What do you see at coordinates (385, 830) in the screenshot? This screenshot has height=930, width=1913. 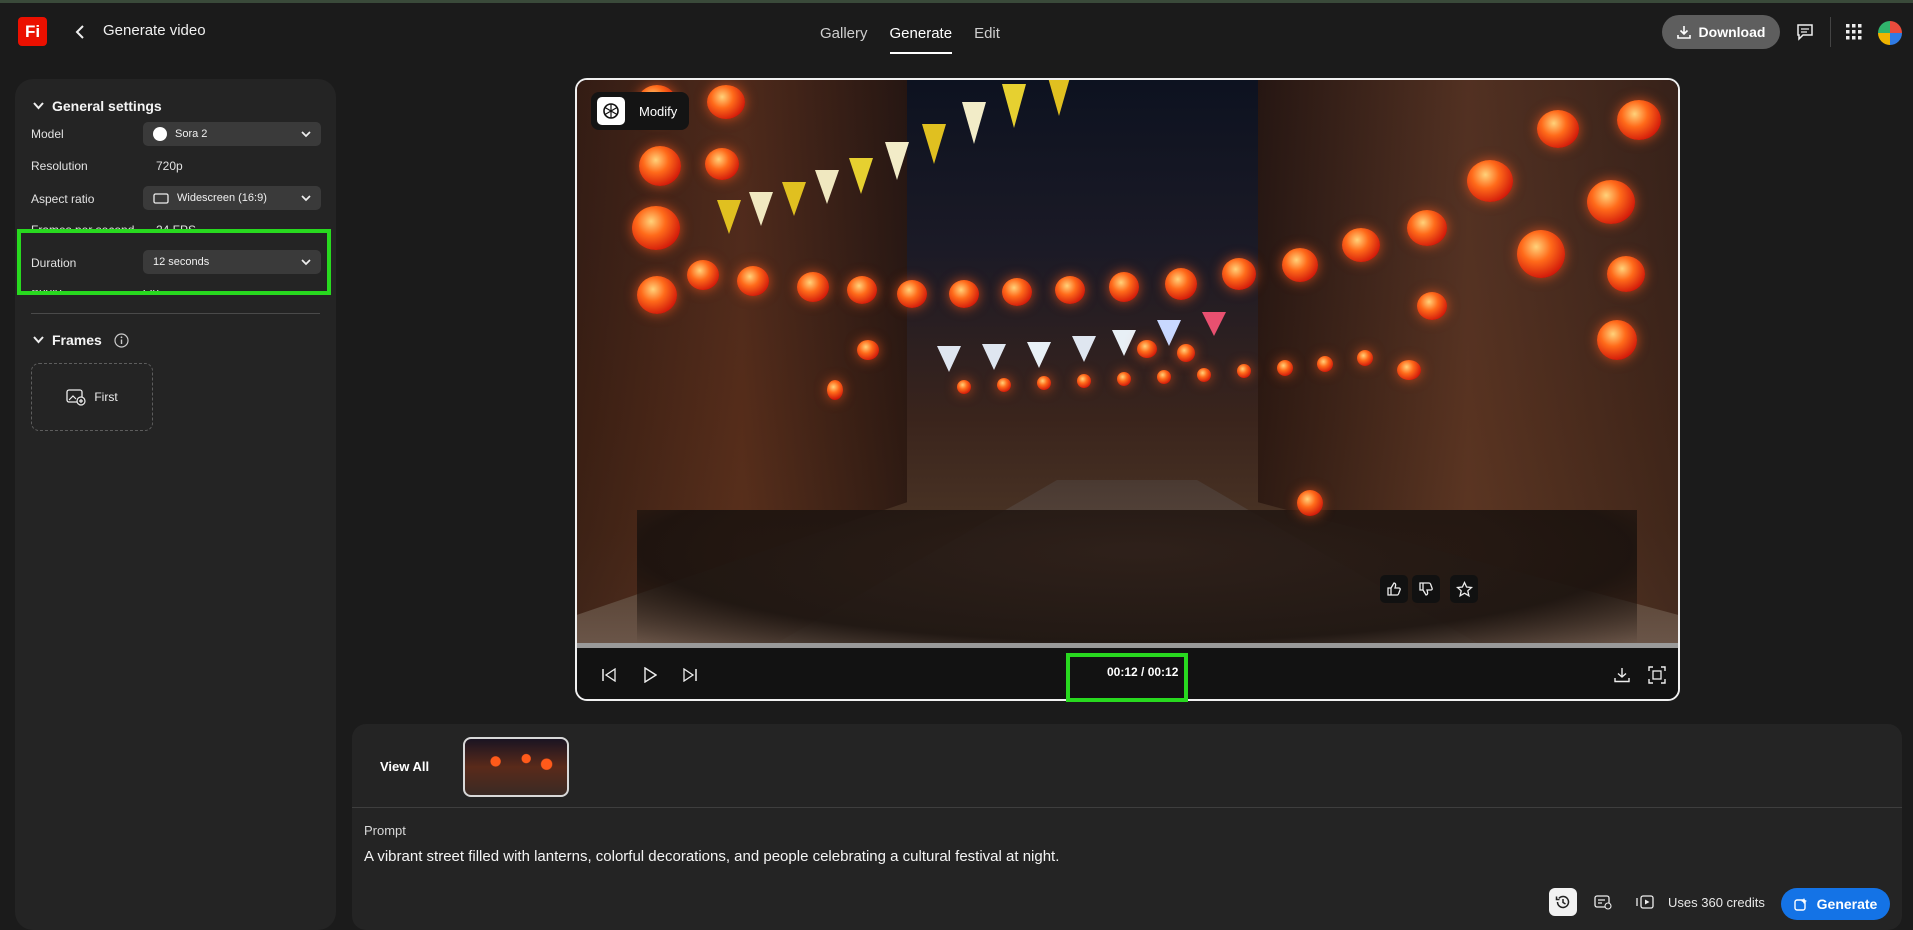 I see `prompt-label: Prompt` at bounding box center [385, 830].